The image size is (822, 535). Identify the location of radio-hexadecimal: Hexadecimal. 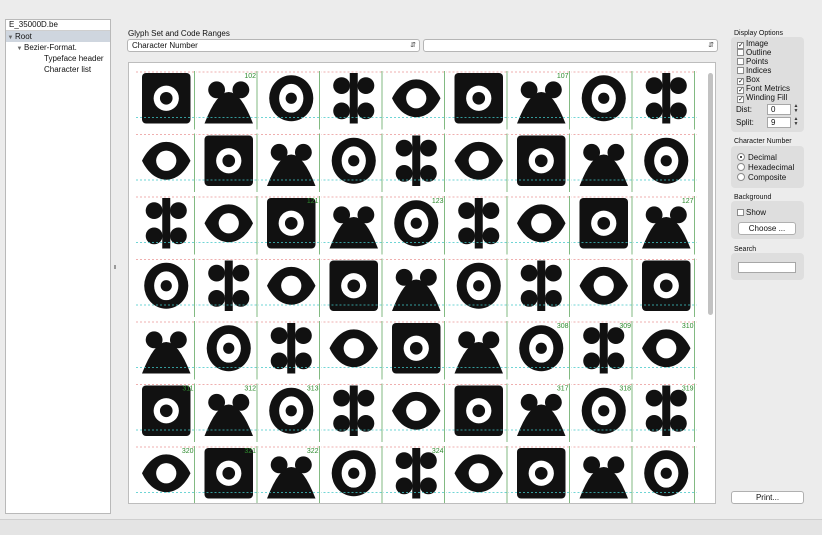
(765, 167).